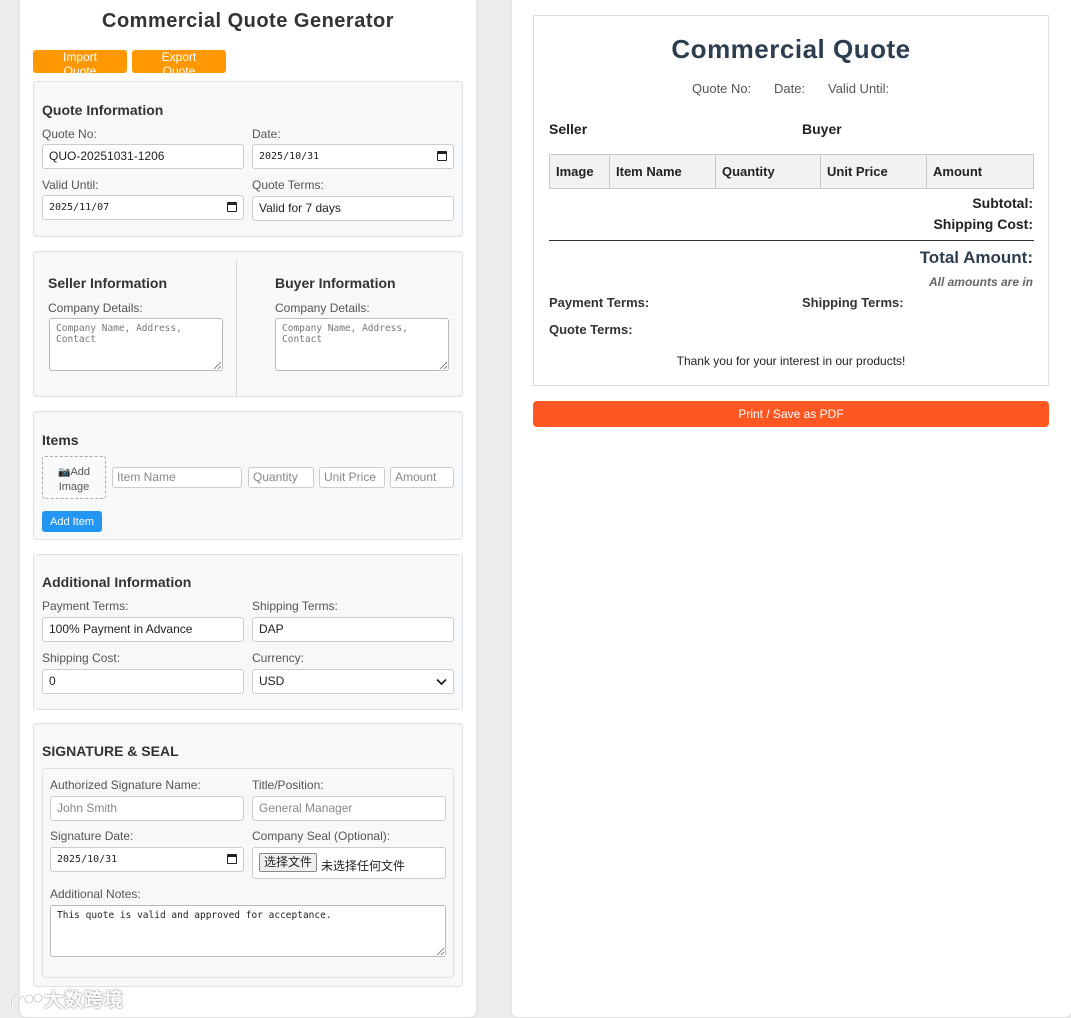  I want to click on buyer-company-textarea: Company Name, Address, Contact, so click(362, 344).